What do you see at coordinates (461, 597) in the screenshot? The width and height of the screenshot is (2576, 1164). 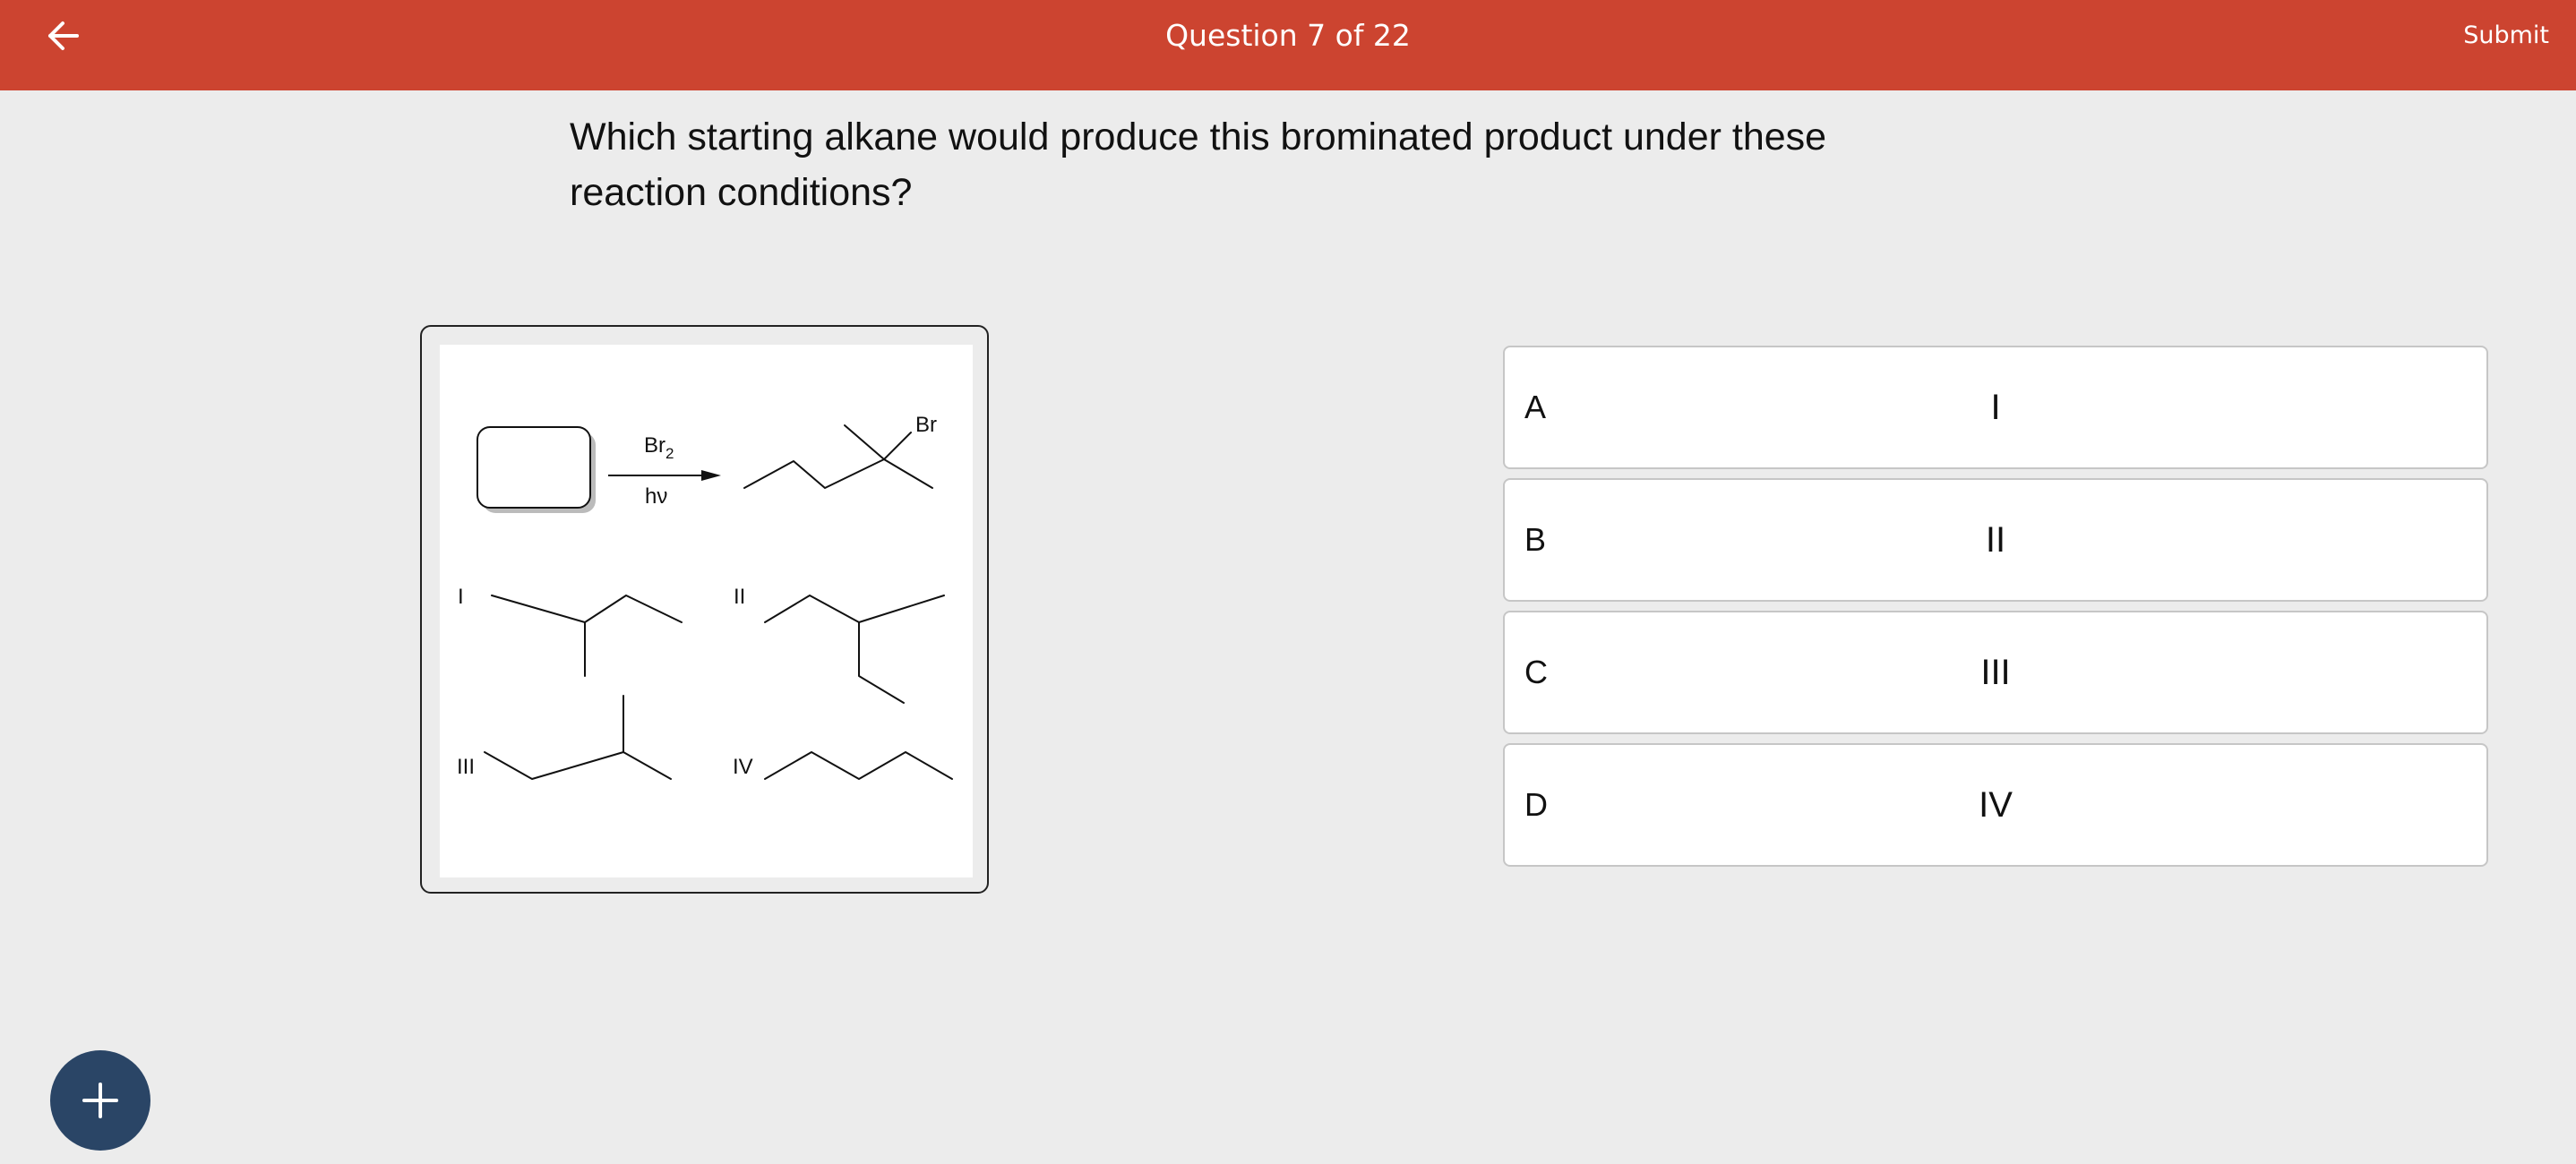 I see `structure-label-i: I` at bounding box center [461, 597].